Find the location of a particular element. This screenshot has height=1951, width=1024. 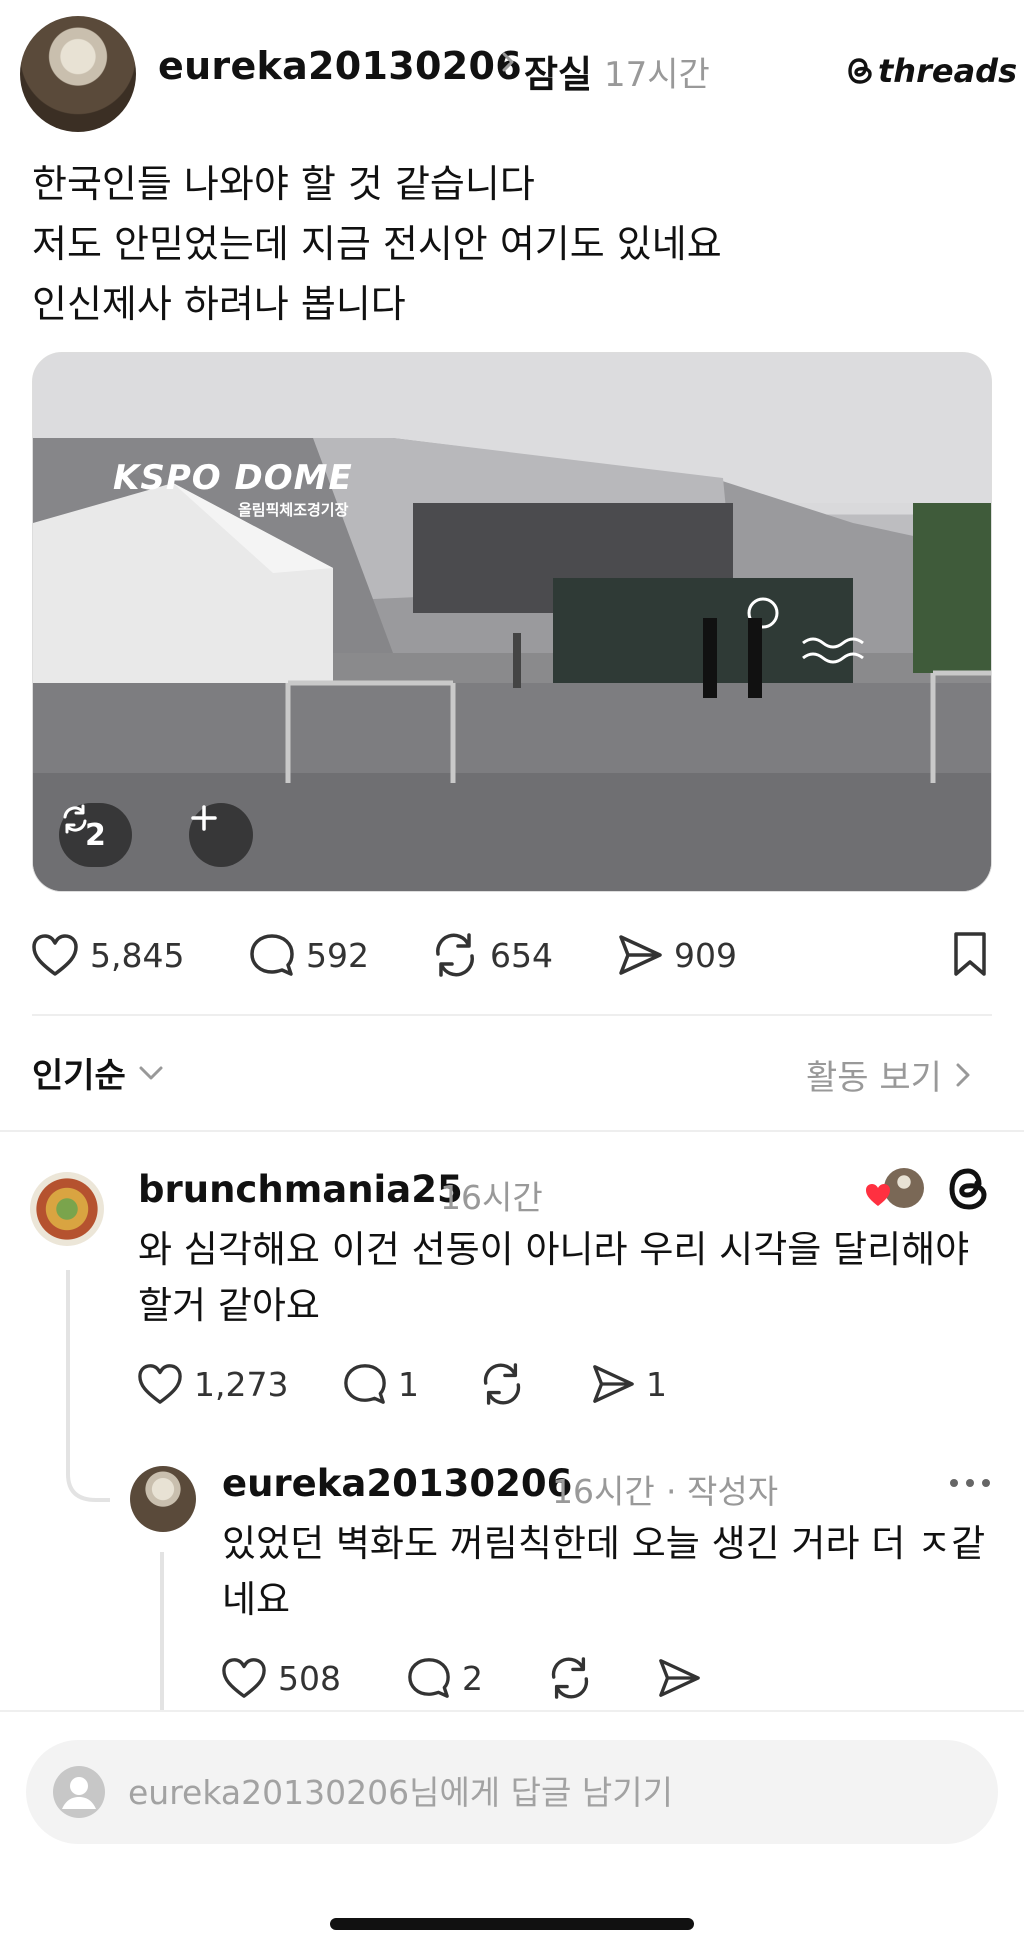

more-options-icon is located at coordinates (970, 1483).